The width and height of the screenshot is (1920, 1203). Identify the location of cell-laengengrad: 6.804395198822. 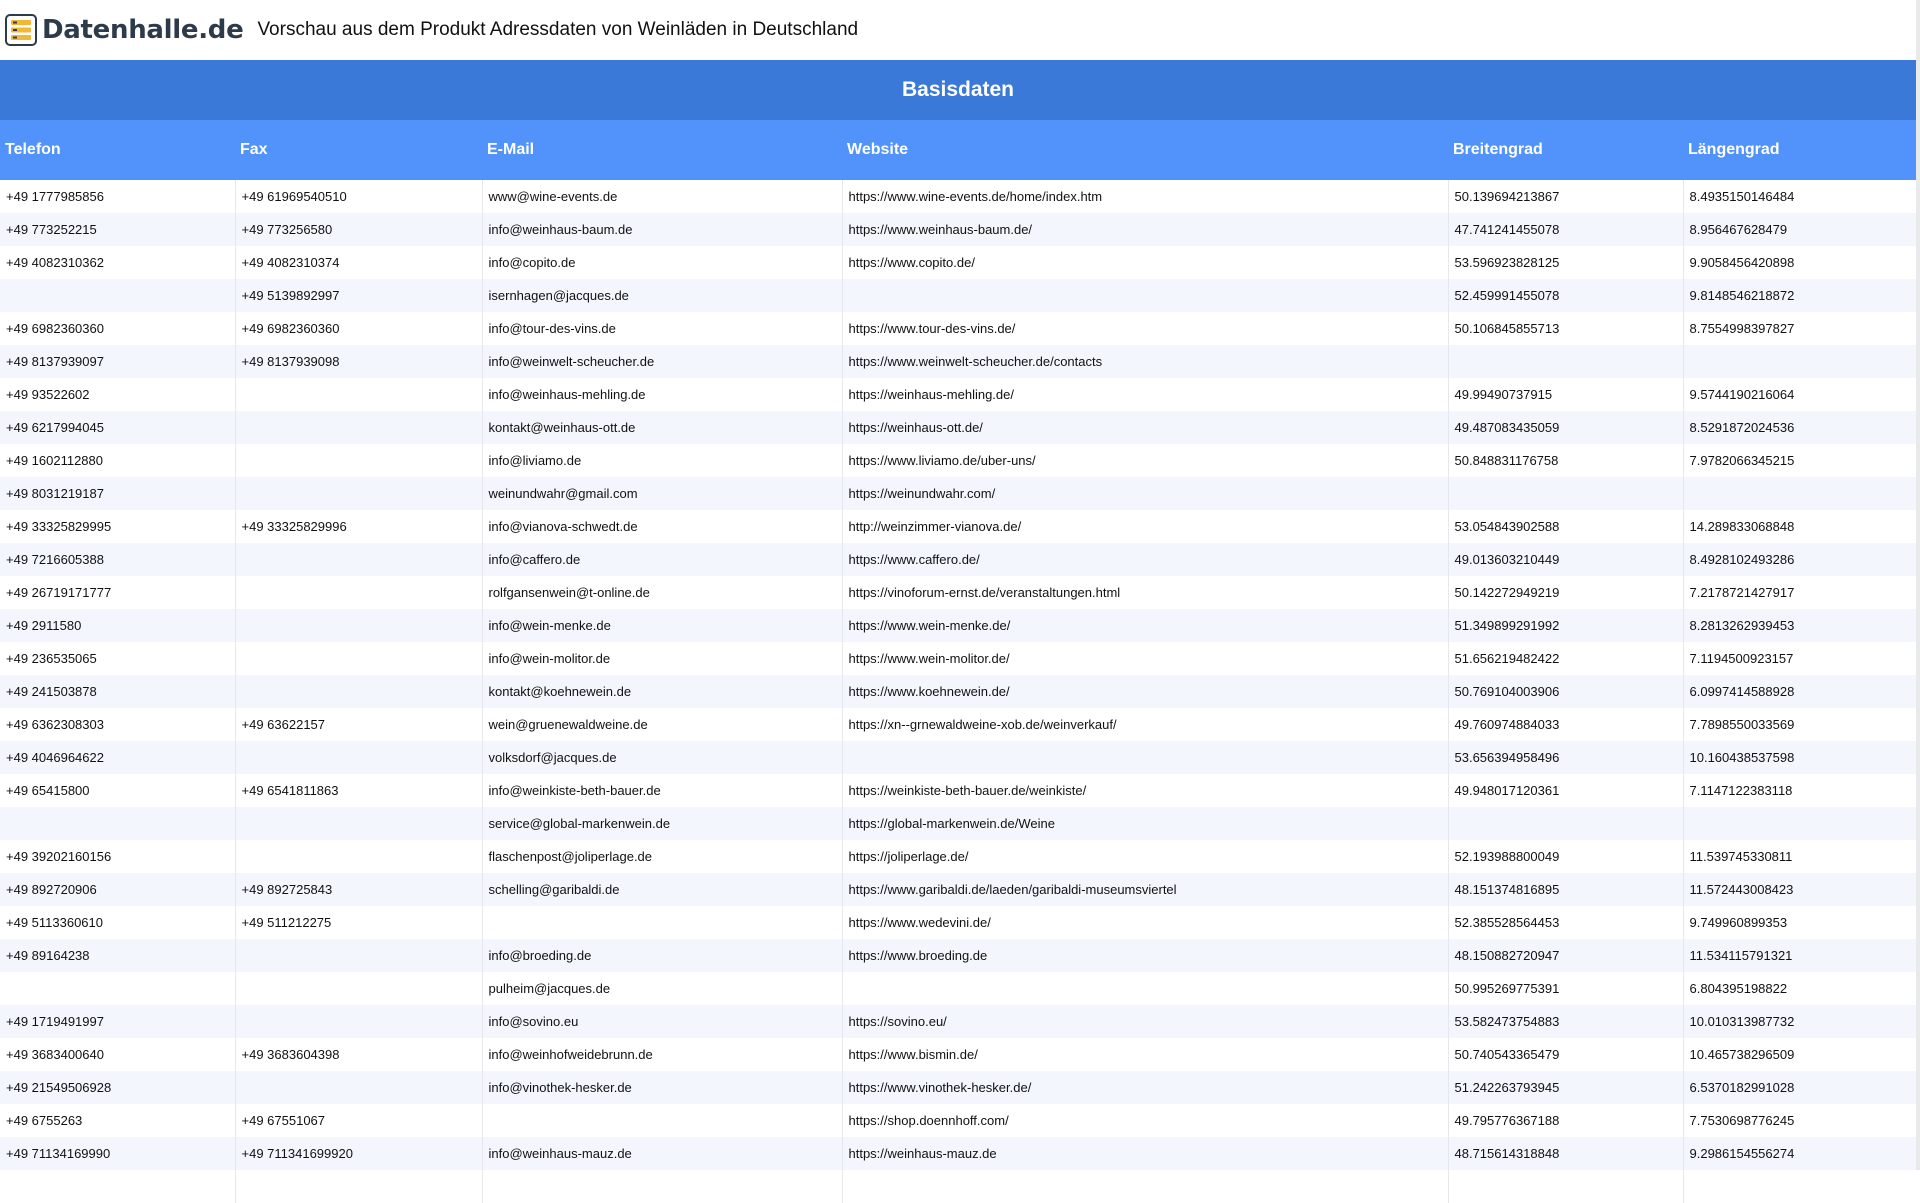
(1799, 988).